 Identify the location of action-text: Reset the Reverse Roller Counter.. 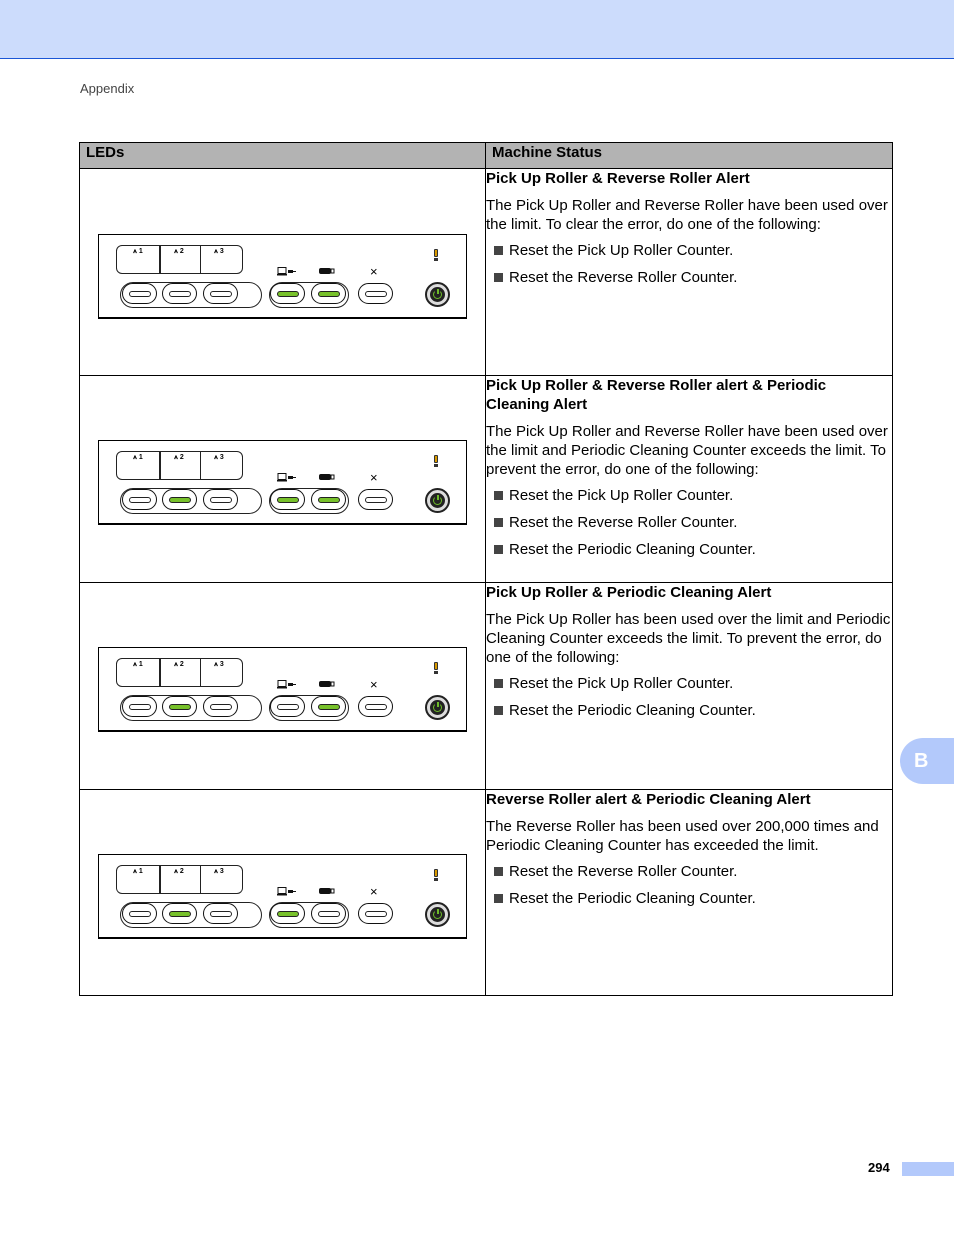
(623, 871).